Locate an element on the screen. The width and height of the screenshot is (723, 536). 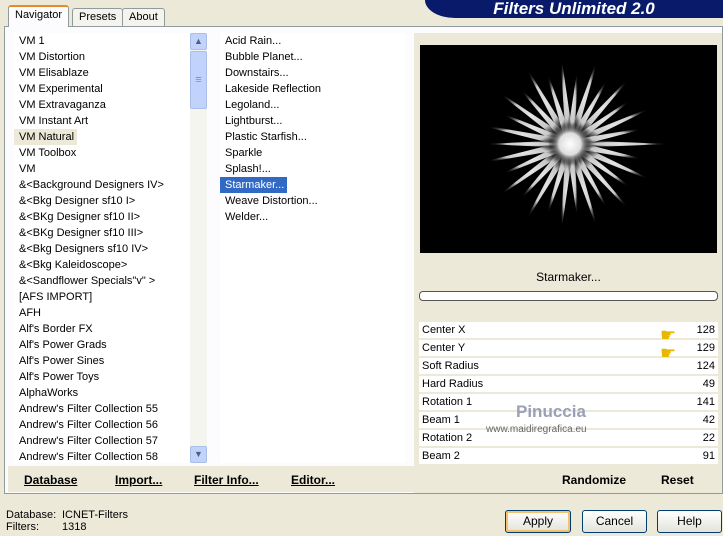
param-slider: Hard Radius 49 is located at coordinates (568, 384).